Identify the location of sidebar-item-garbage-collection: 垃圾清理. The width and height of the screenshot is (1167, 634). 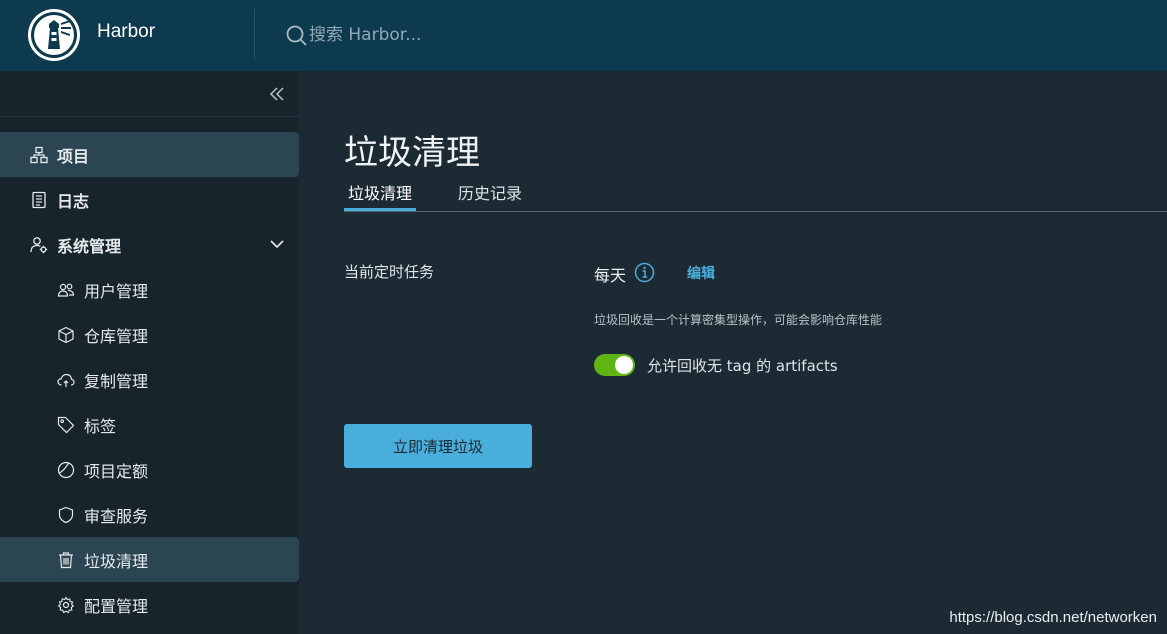
(149, 559).